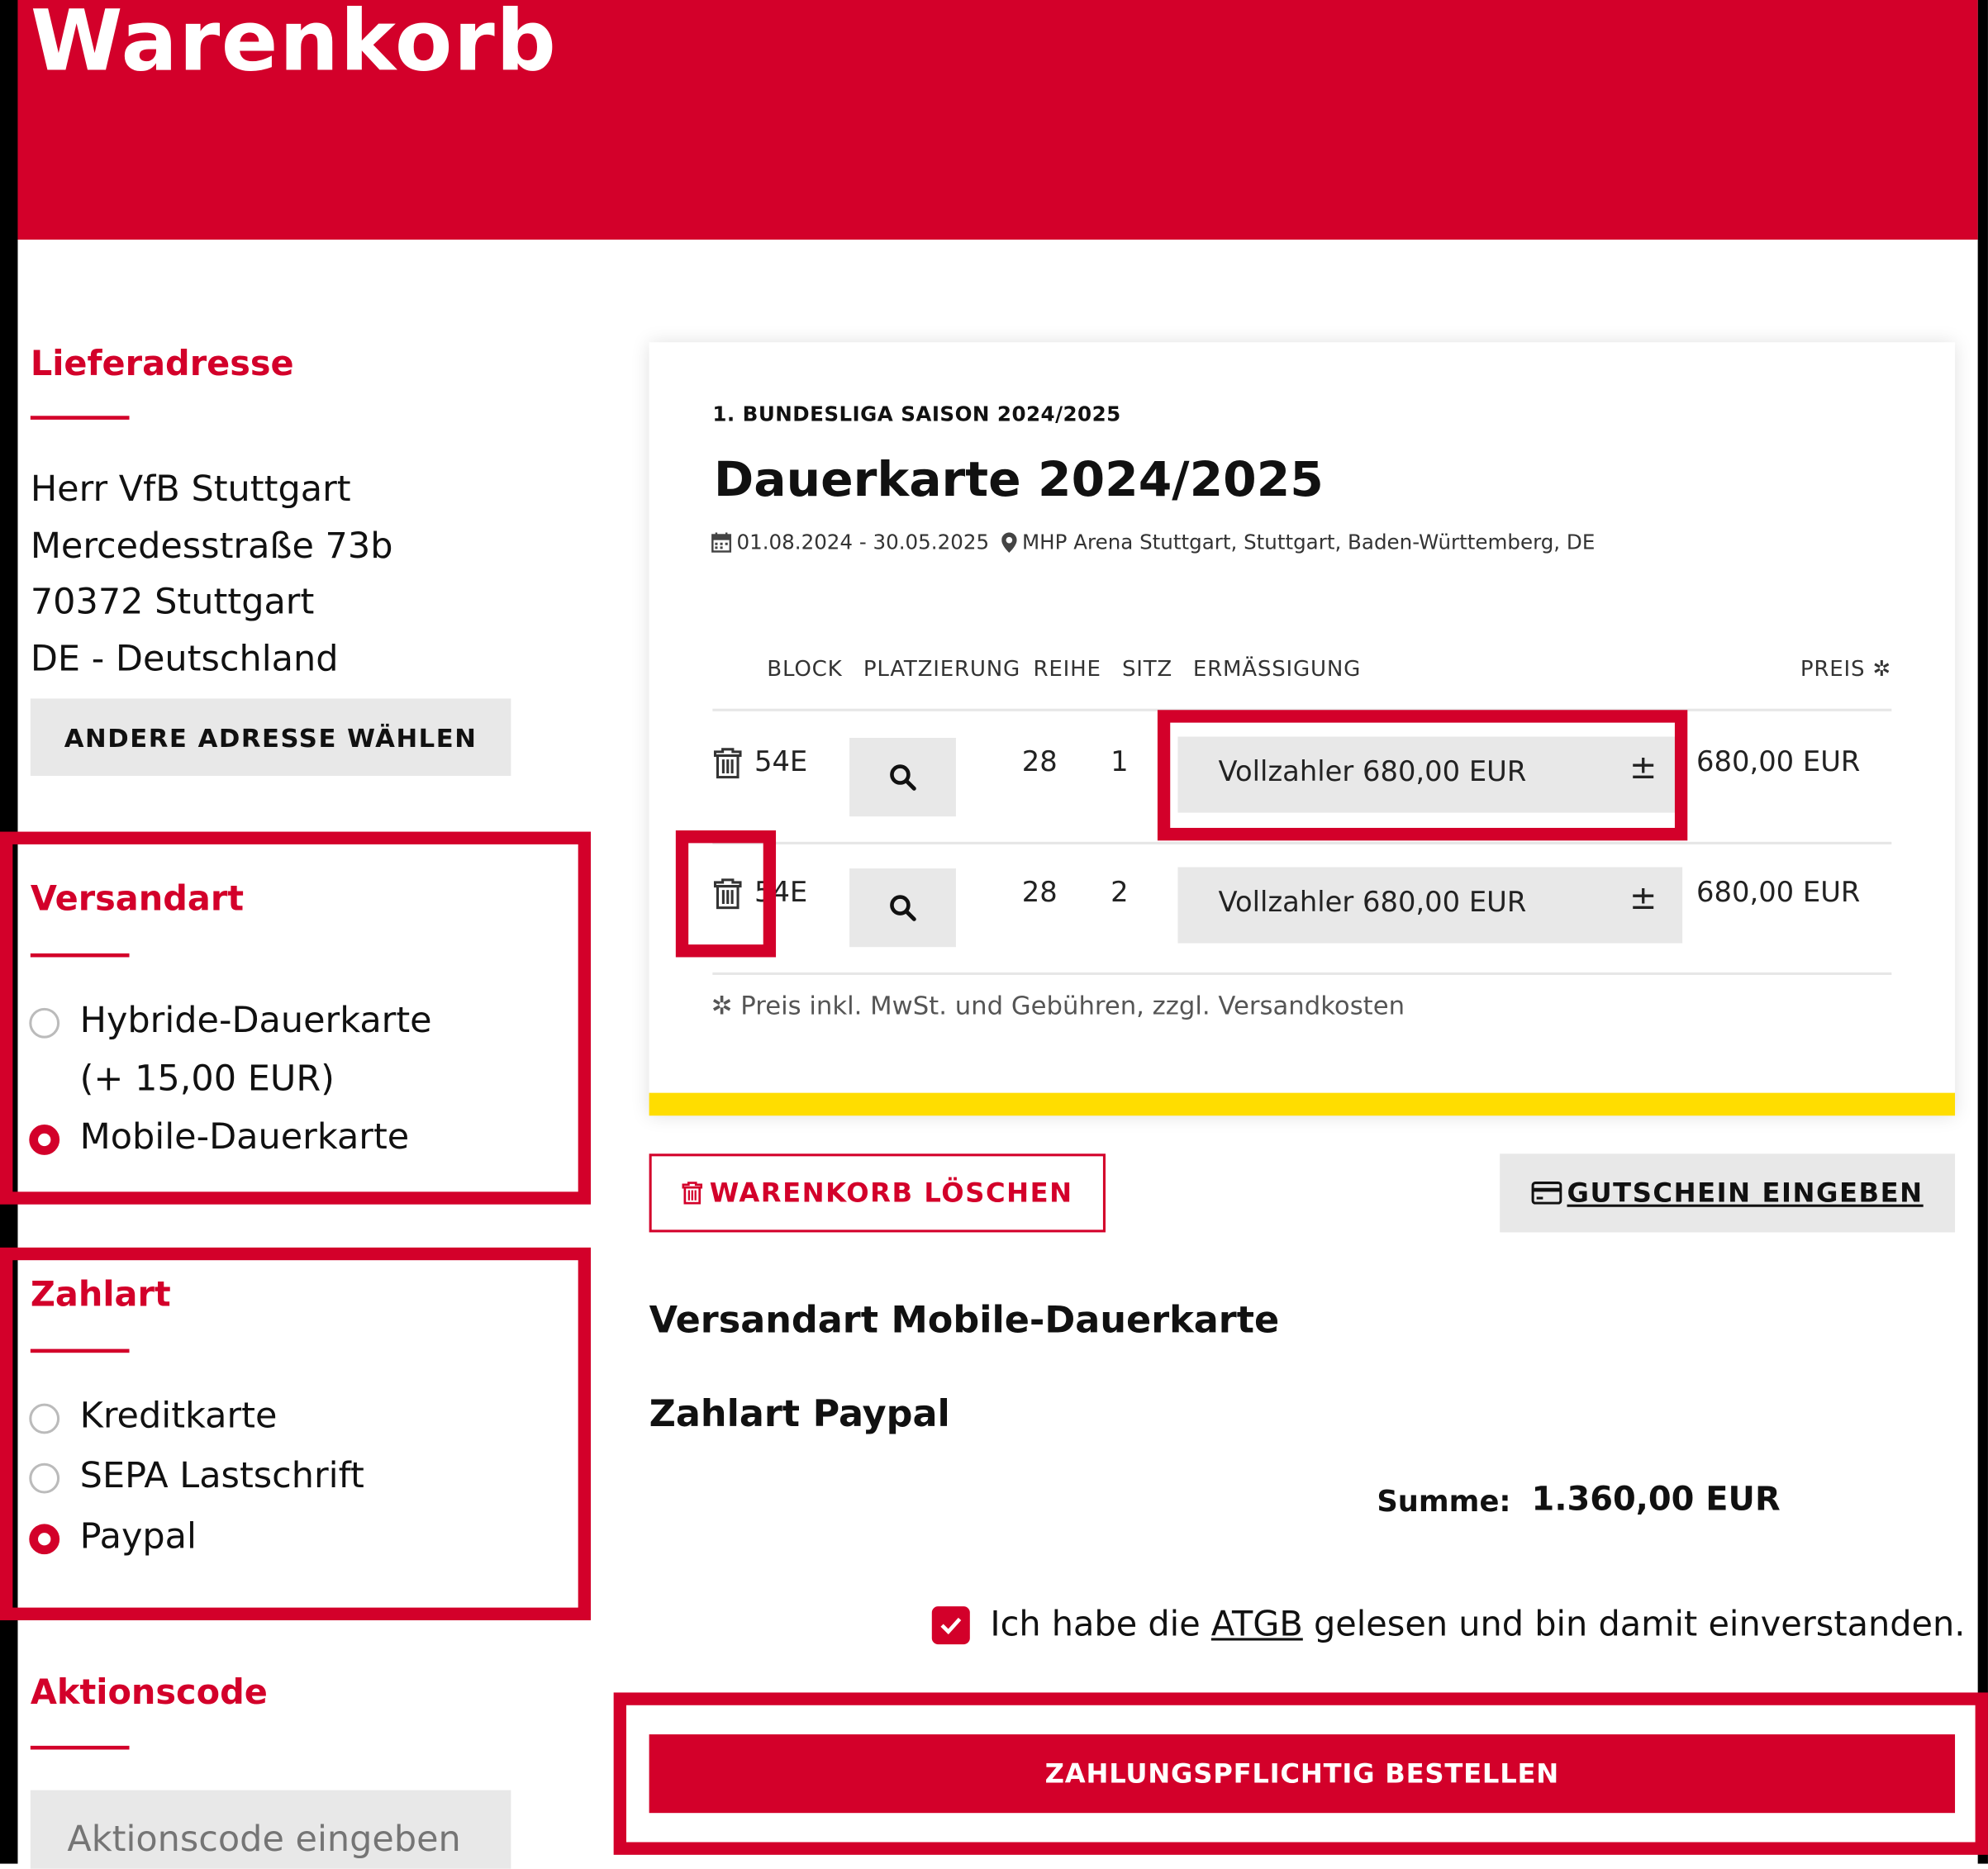  I want to click on clear-cart-button: WARENKORB LÖSCHEN, so click(877, 1193).